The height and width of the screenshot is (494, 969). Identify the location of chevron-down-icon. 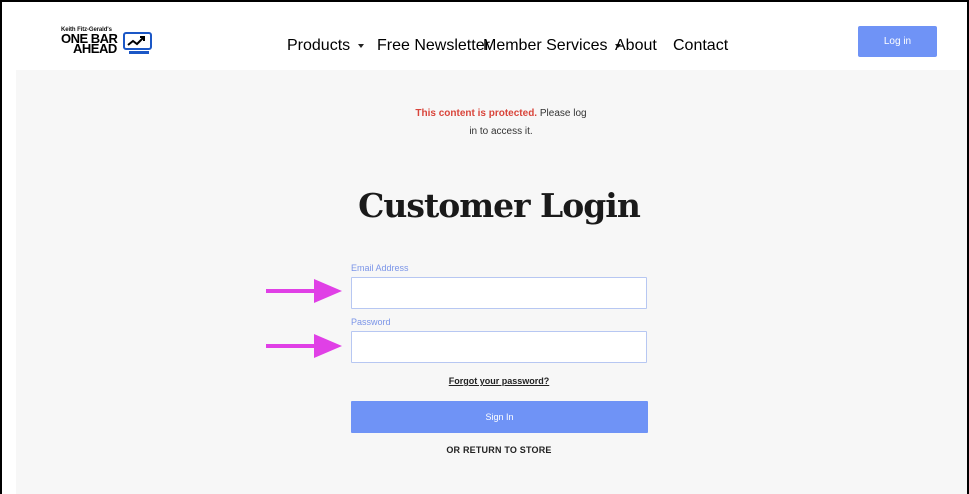
(361, 46).